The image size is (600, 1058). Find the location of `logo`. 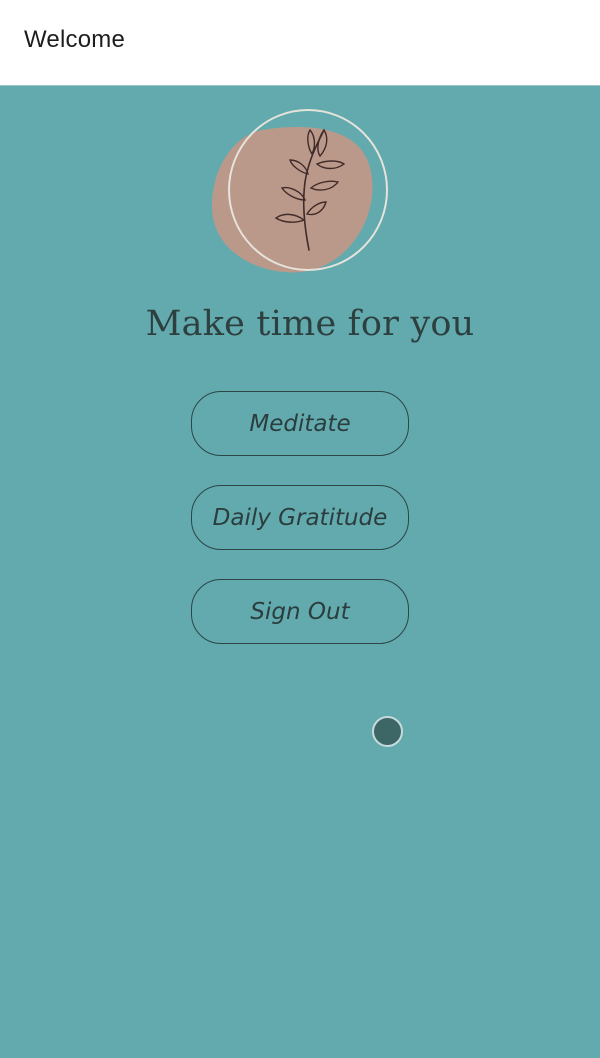

logo is located at coordinates (300, 191).